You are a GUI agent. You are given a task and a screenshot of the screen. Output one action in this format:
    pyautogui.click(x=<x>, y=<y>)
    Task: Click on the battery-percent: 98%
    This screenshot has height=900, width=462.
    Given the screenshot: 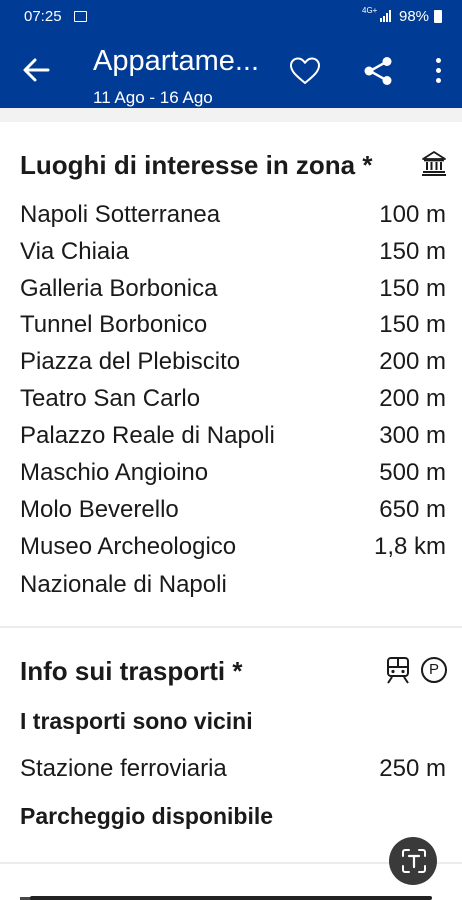 What is the action you would take?
    pyautogui.click(x=414, y=16)
    